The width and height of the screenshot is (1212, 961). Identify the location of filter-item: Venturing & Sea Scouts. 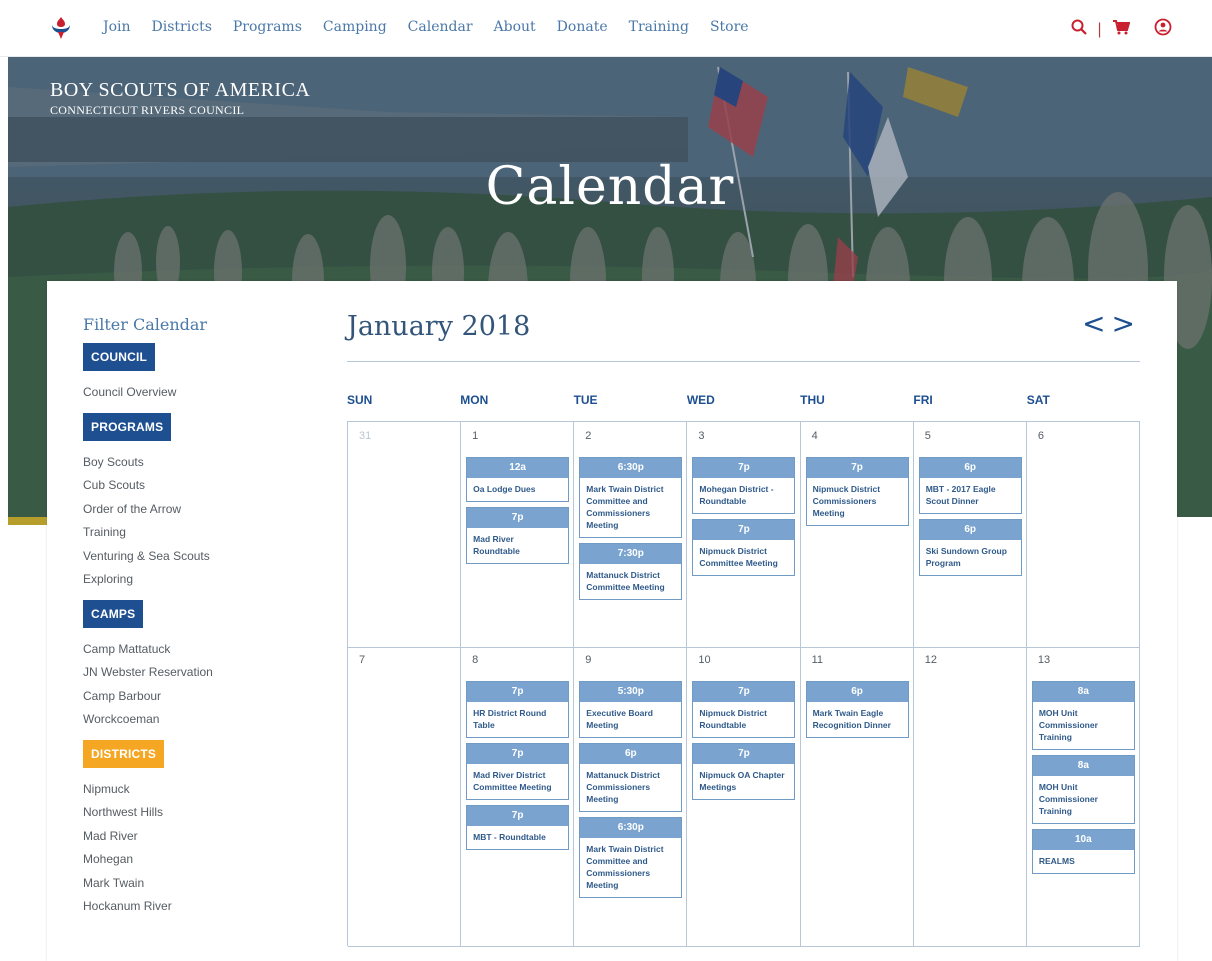
(198, 557).